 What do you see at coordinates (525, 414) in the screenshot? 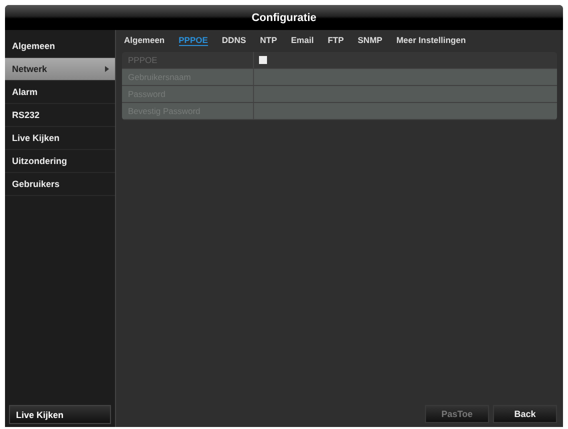
I see `back-button: Back` at bounding box center [525, 414].